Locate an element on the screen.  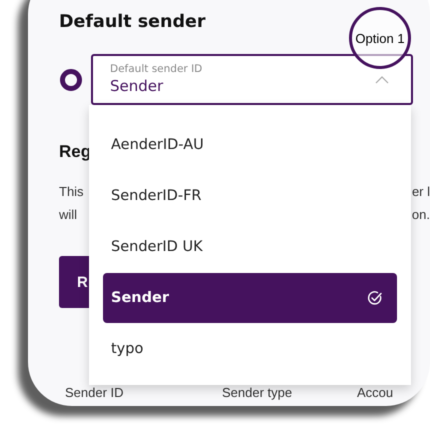
paragraph-text: er l is located at coordinates (421, 192).